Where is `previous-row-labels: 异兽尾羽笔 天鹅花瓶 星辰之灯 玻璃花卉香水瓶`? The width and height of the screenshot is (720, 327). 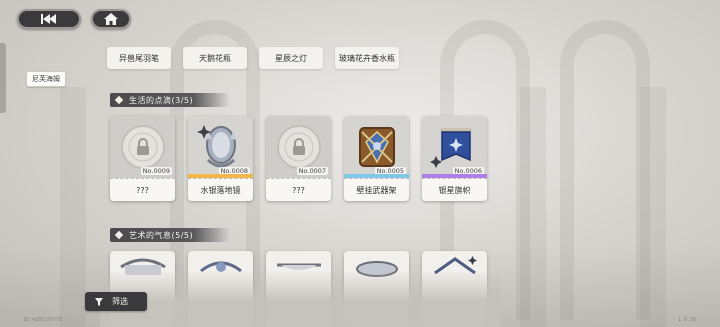 previous-row-labels: 异兽尾羽笔 天鹅花瓶 星辰之灯 玻璃花卉香水瓶 is located at coordinates (253, 58).